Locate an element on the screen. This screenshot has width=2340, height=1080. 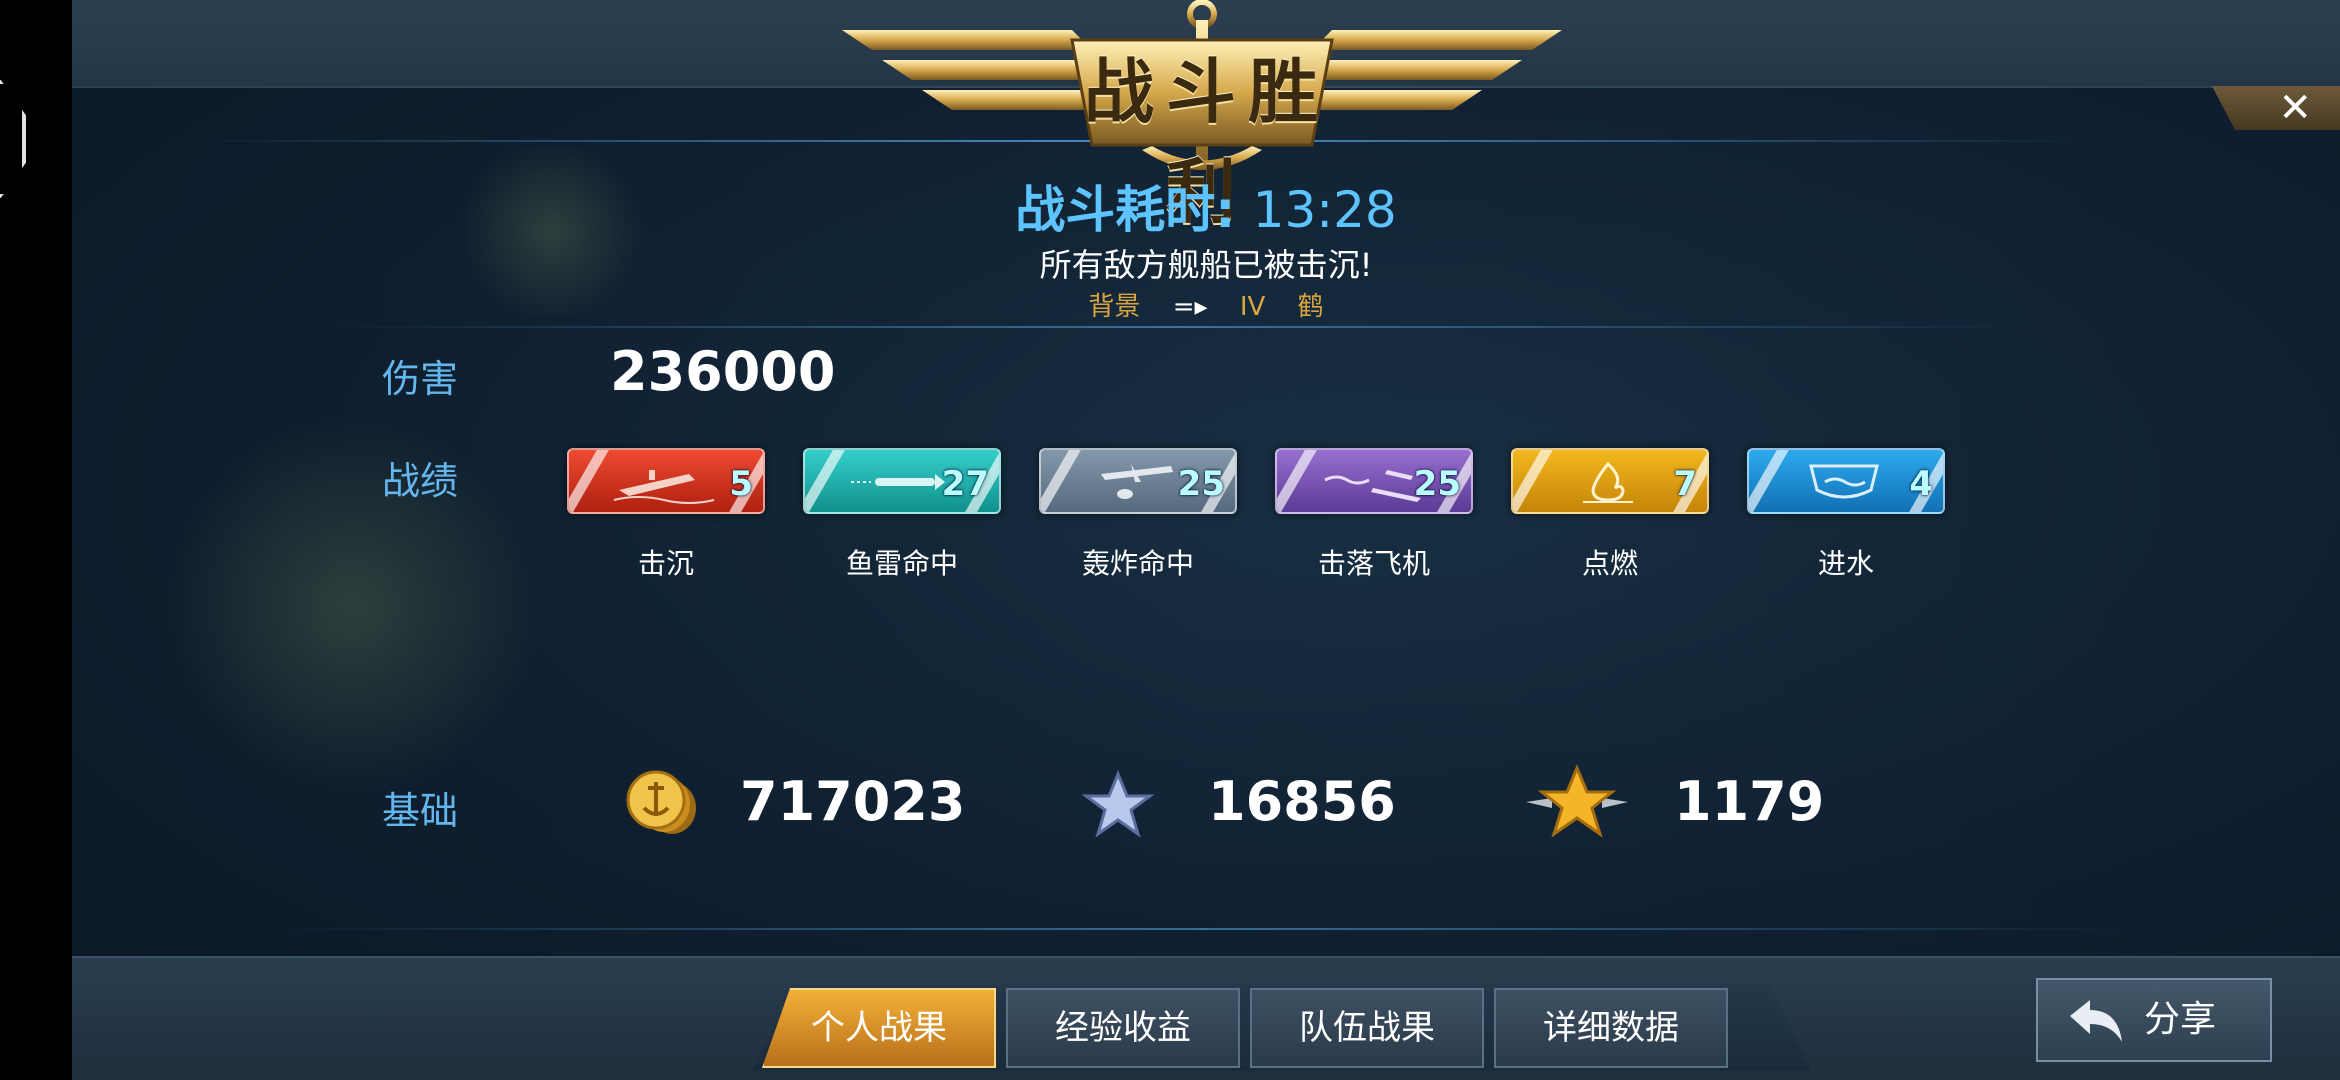
divider-bottom is located at coordinates (1202, 929).